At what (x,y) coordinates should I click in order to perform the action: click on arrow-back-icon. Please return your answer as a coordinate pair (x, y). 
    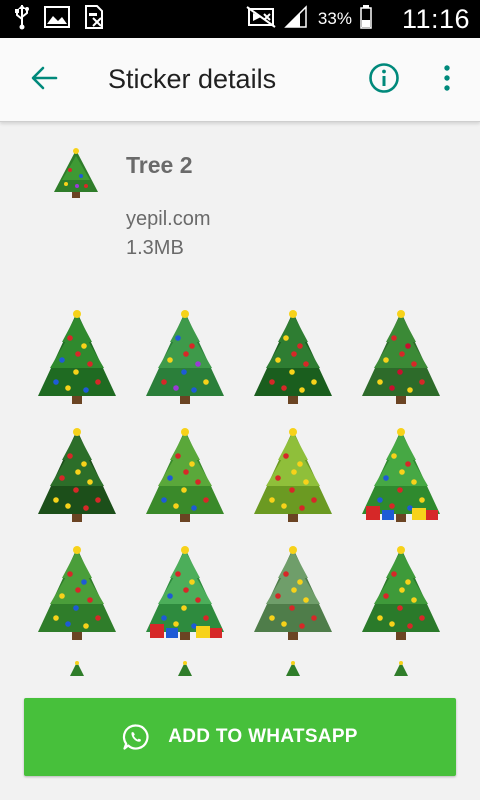
    Looking at the image, I should click on (44, 80).